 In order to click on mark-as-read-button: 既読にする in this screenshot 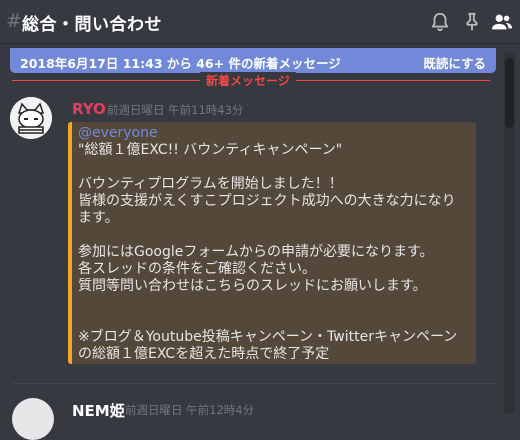, I will do `click(454, 62)`.